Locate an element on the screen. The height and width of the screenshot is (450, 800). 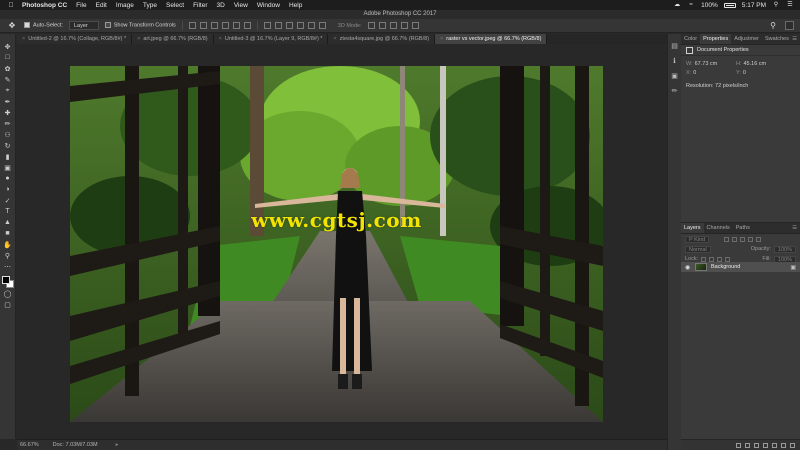
menu-window: Window is located at coordinates (268, 5).